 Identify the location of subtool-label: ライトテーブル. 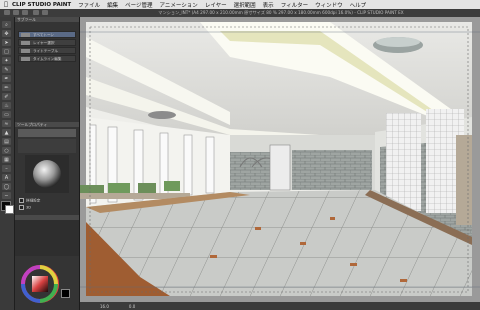
(45, 51).